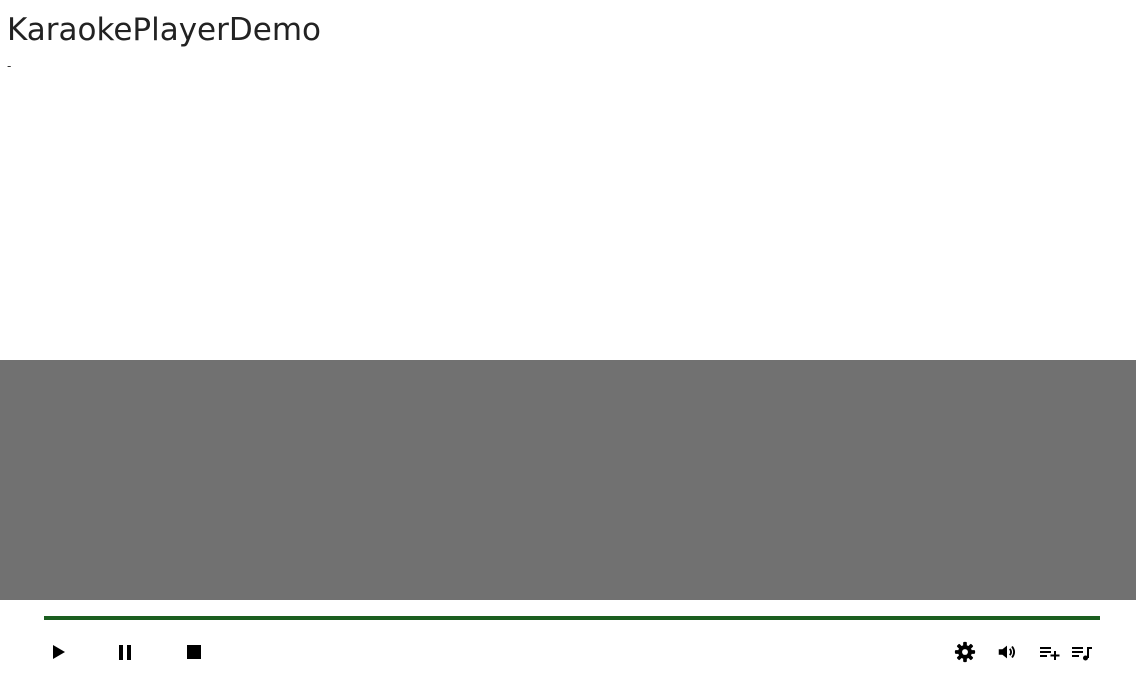  I want to click on playlist-music-icon, so click(1082, 654).